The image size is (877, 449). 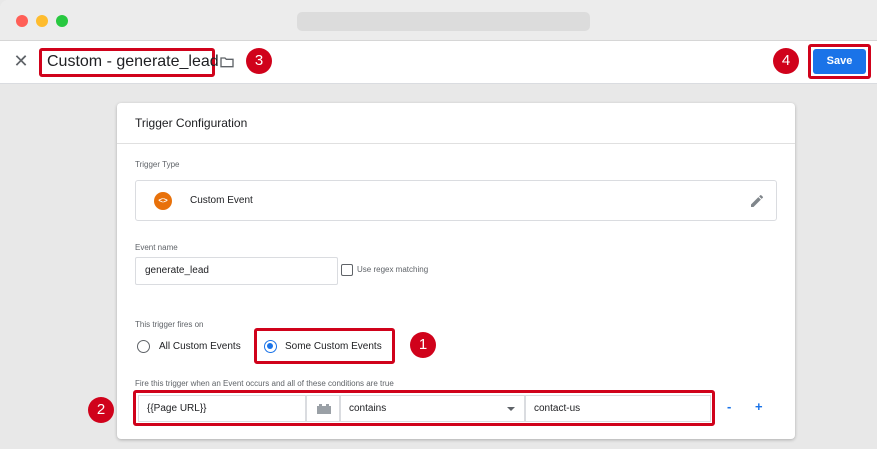 What do you see at coordinates (259, 61) in the screenshot?
I see `annotation-badge-3: 3` at bounding box center [259, 61].